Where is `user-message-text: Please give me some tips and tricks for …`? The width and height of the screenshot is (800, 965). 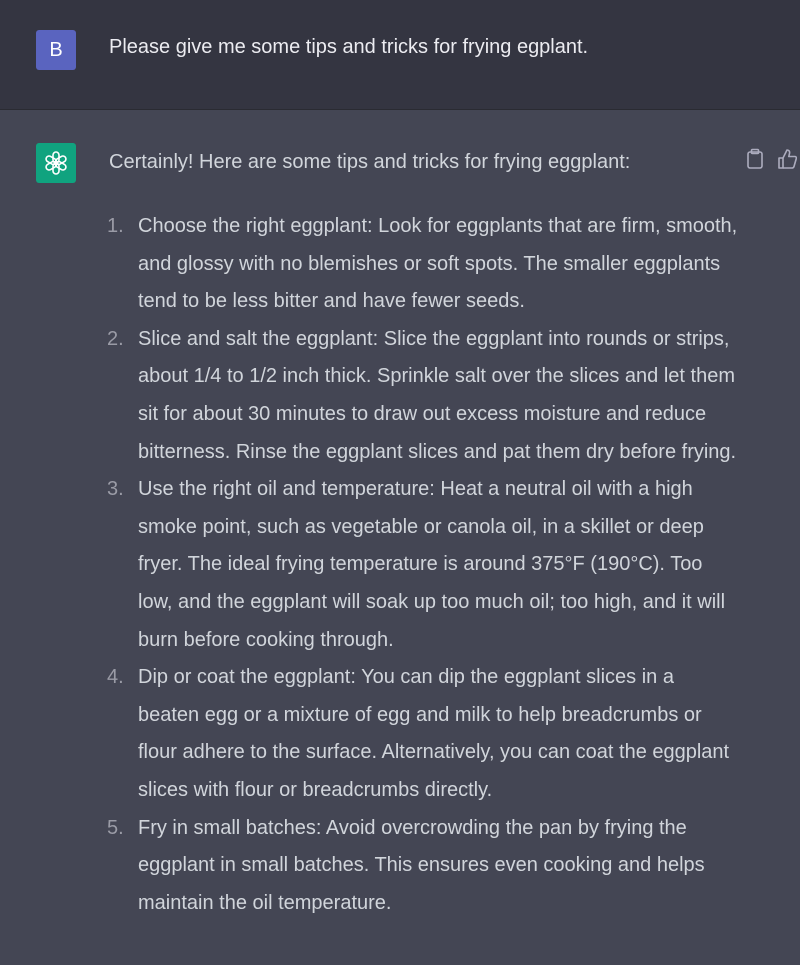 user-message-text: Please give me some tips and tricks for … is located at coordinates (349, 47).